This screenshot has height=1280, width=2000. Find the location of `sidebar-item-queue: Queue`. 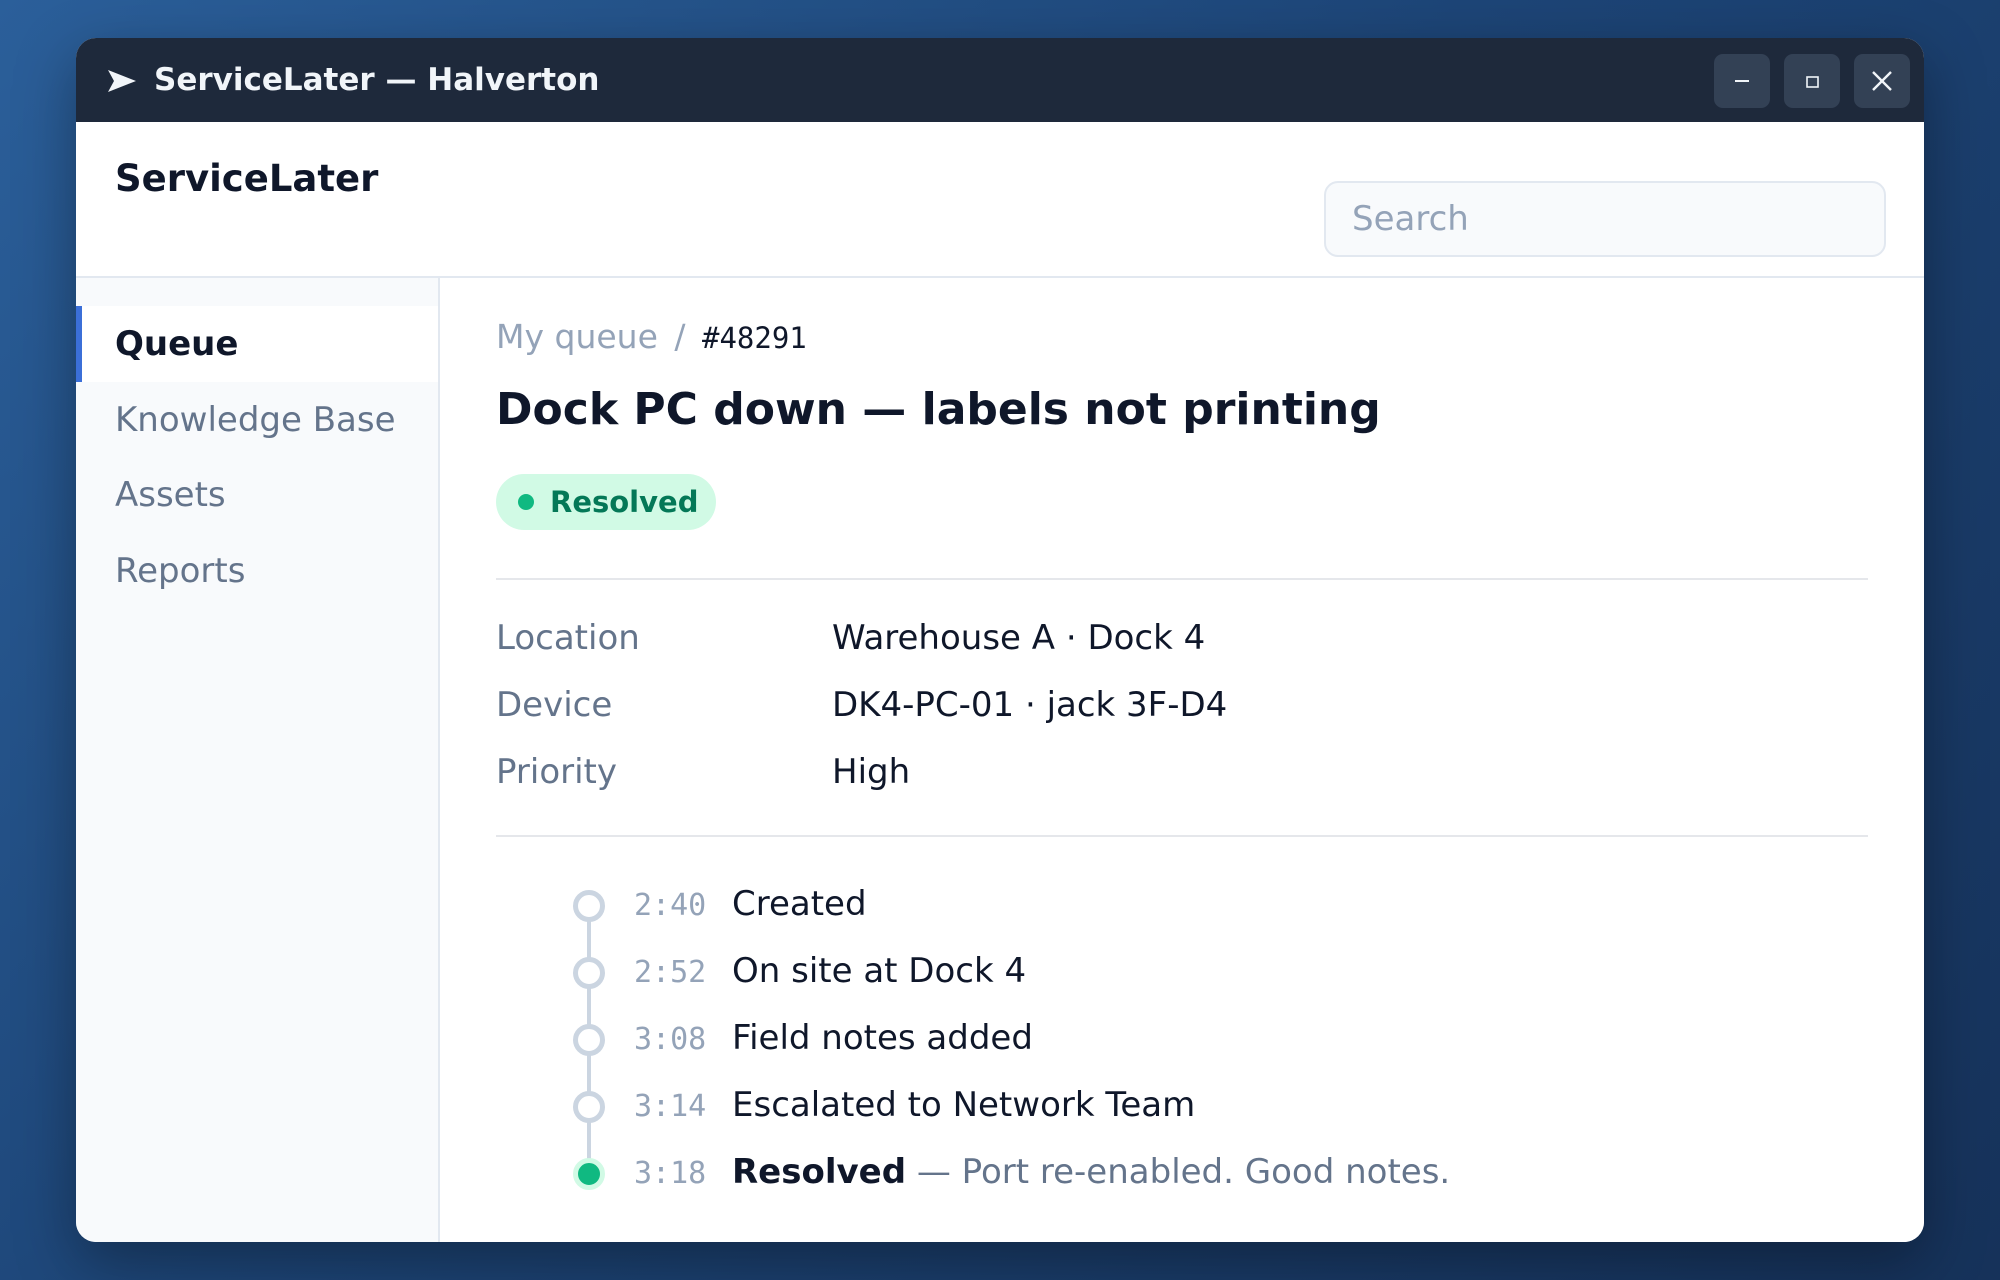

sidebar-item-queue: Queue is located at coordinates (257, 344).